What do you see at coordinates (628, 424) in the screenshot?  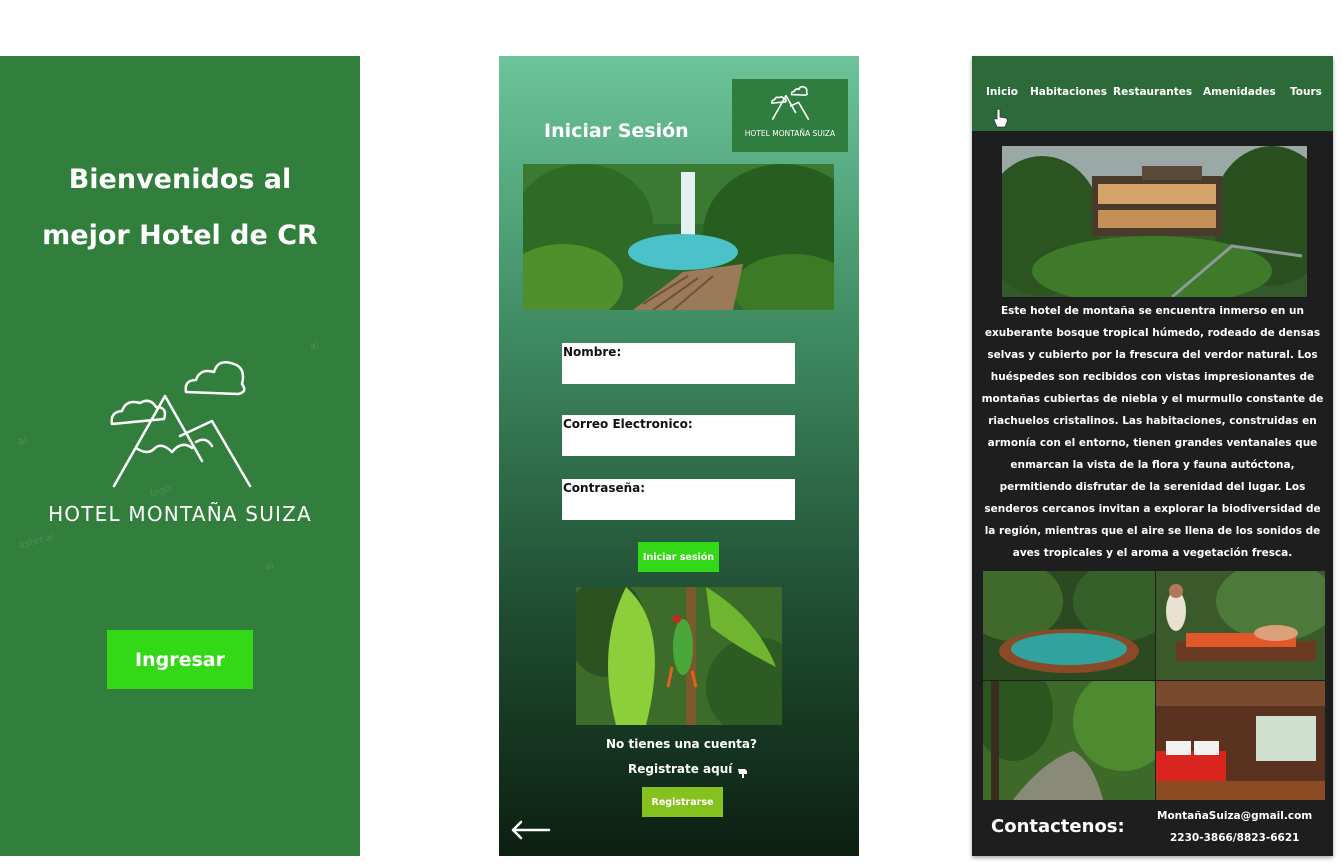 I see `email-label: Correo Electronico:` at bounding box center [628, 424].